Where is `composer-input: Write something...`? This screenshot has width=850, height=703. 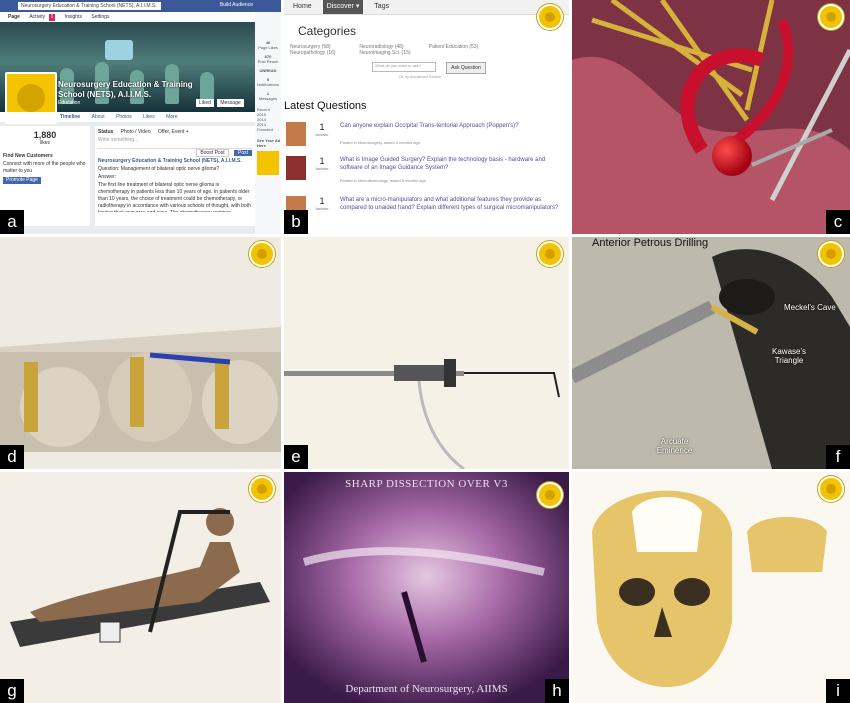
composer-input: Write something... is located at coordinates (175, 143).